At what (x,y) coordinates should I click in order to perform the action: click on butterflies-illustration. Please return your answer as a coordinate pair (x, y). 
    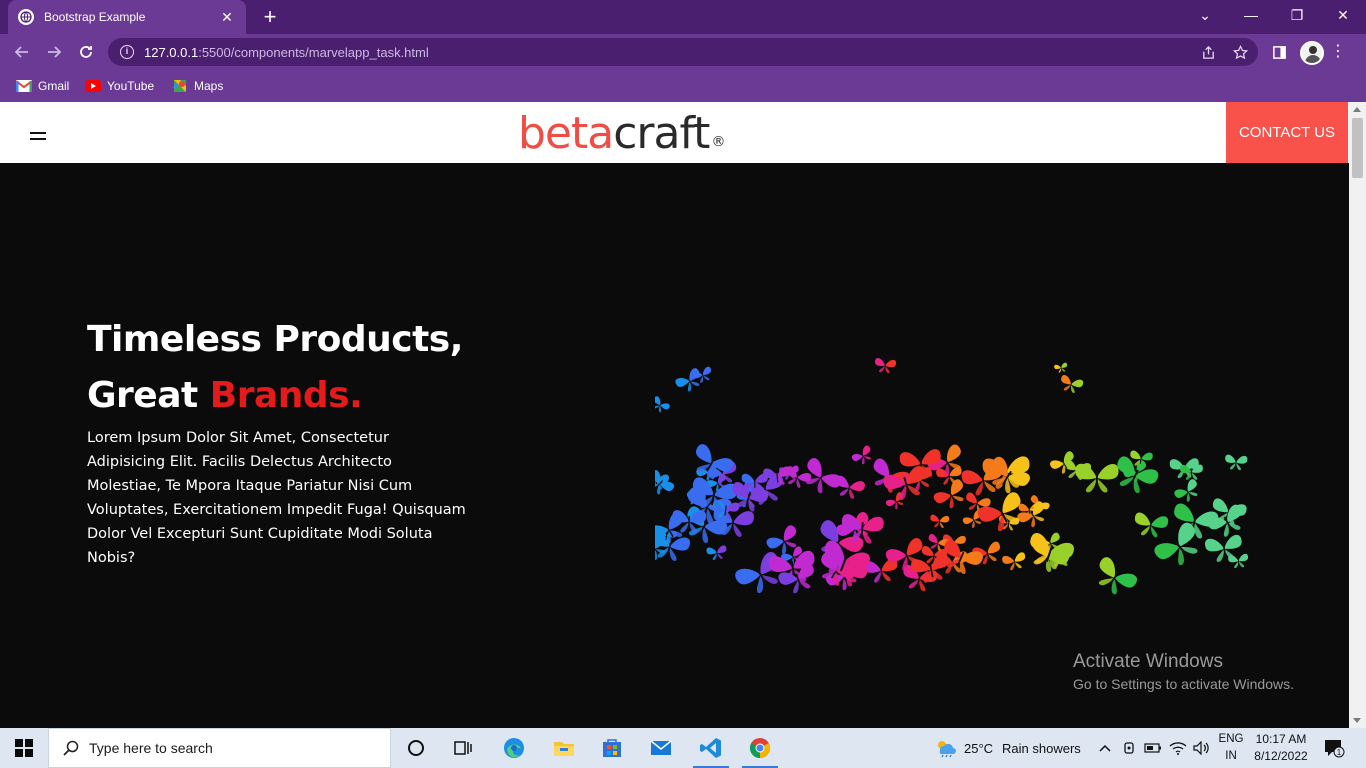
    Looking at the image, I should click on (952, 476).